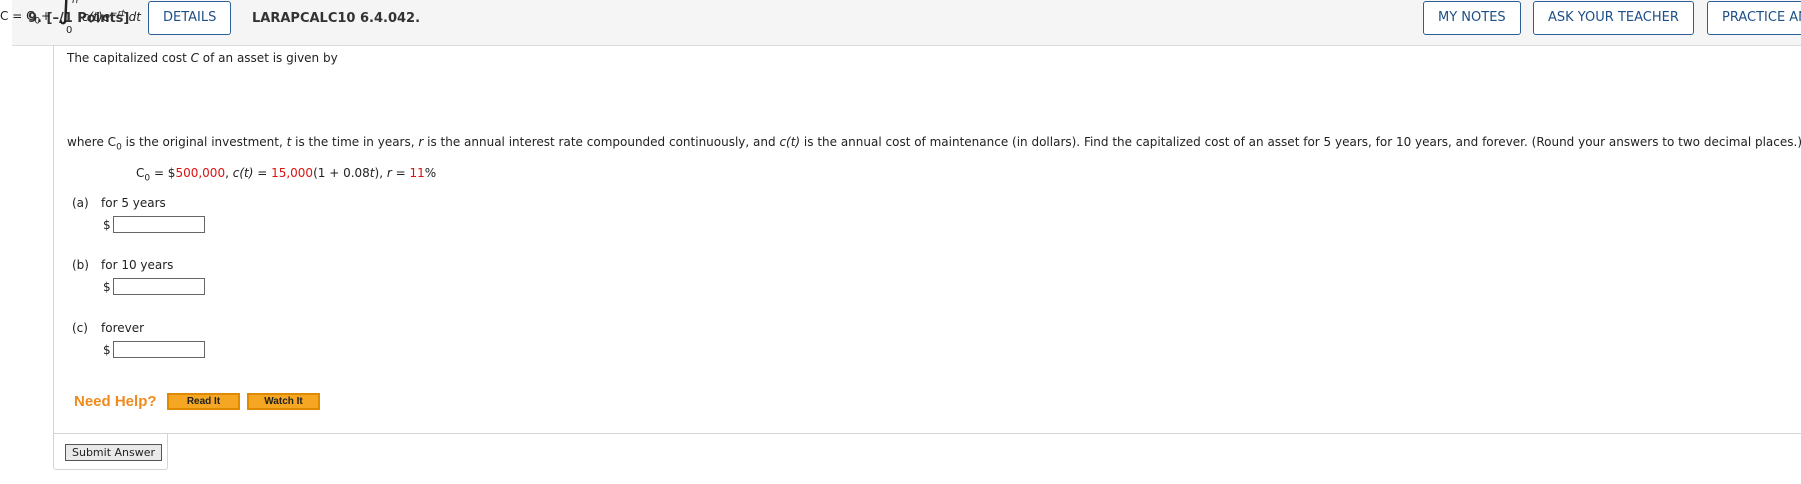 This screenshot has height=484, width=1801. Describe the element at coordinates (123, 328) in the screenshot. I see `part-c-label: forever` at that location.